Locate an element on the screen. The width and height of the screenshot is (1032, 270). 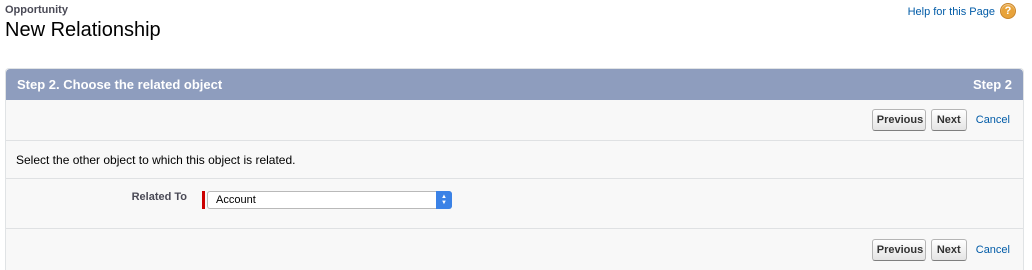
help-link: Help for this Page ? is located at coordinates (962, 11).